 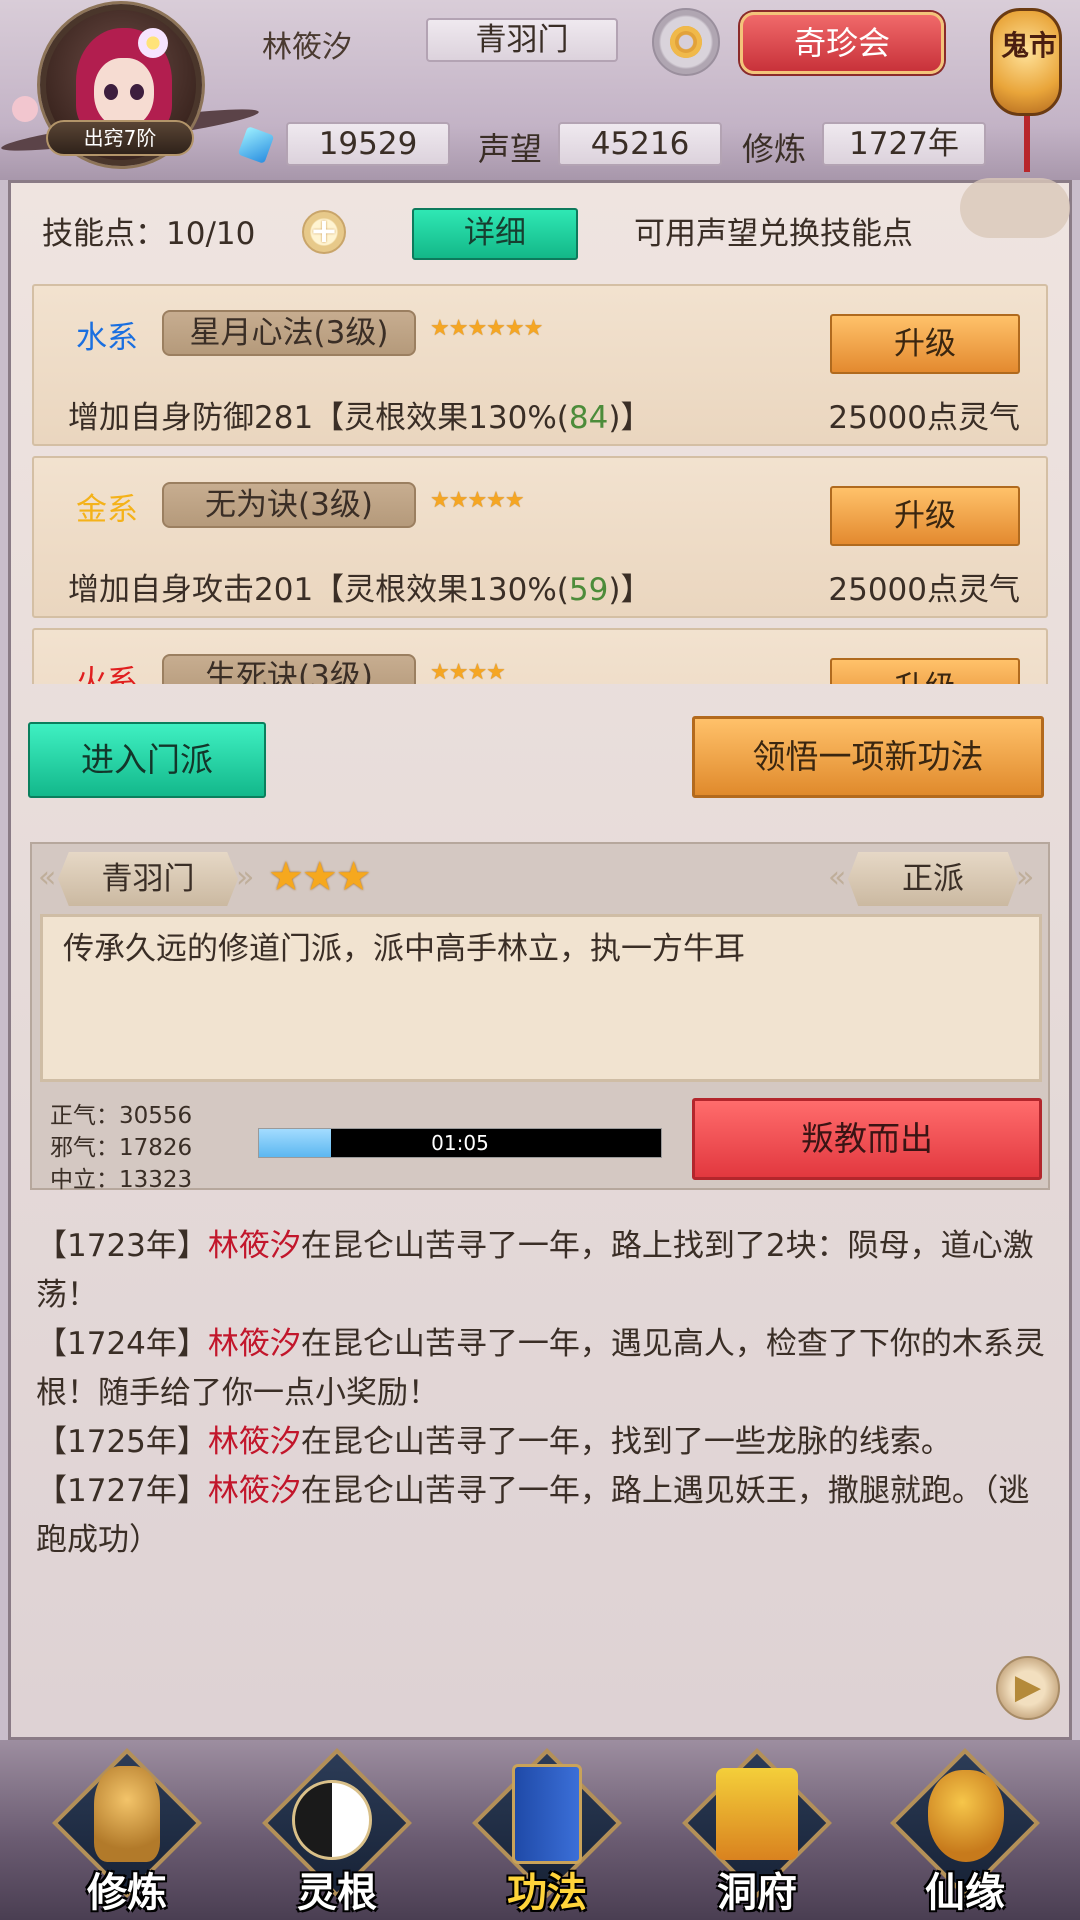 What do you see at coordinates (332, 1820) in the screenshot?
I see `yin-yang-sword-icon` at bounding box center [332, 1820].